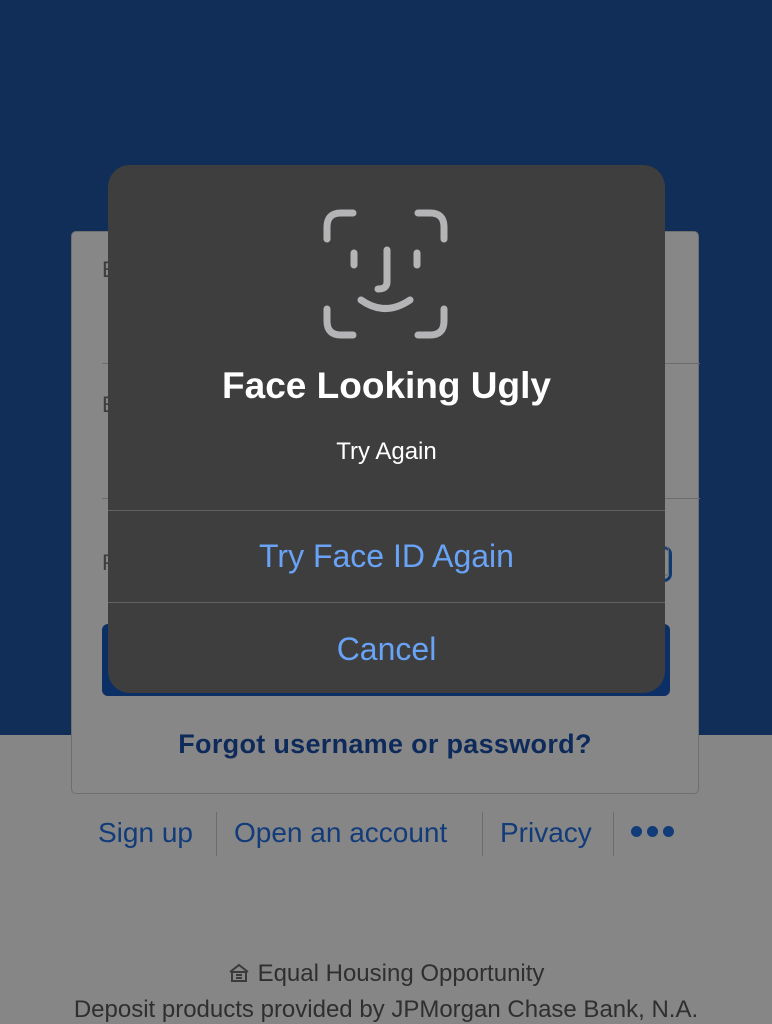 The width and height of the screenshot is (772, 1024). I want to click on cancel-button: Cancel, so click(386, 649).